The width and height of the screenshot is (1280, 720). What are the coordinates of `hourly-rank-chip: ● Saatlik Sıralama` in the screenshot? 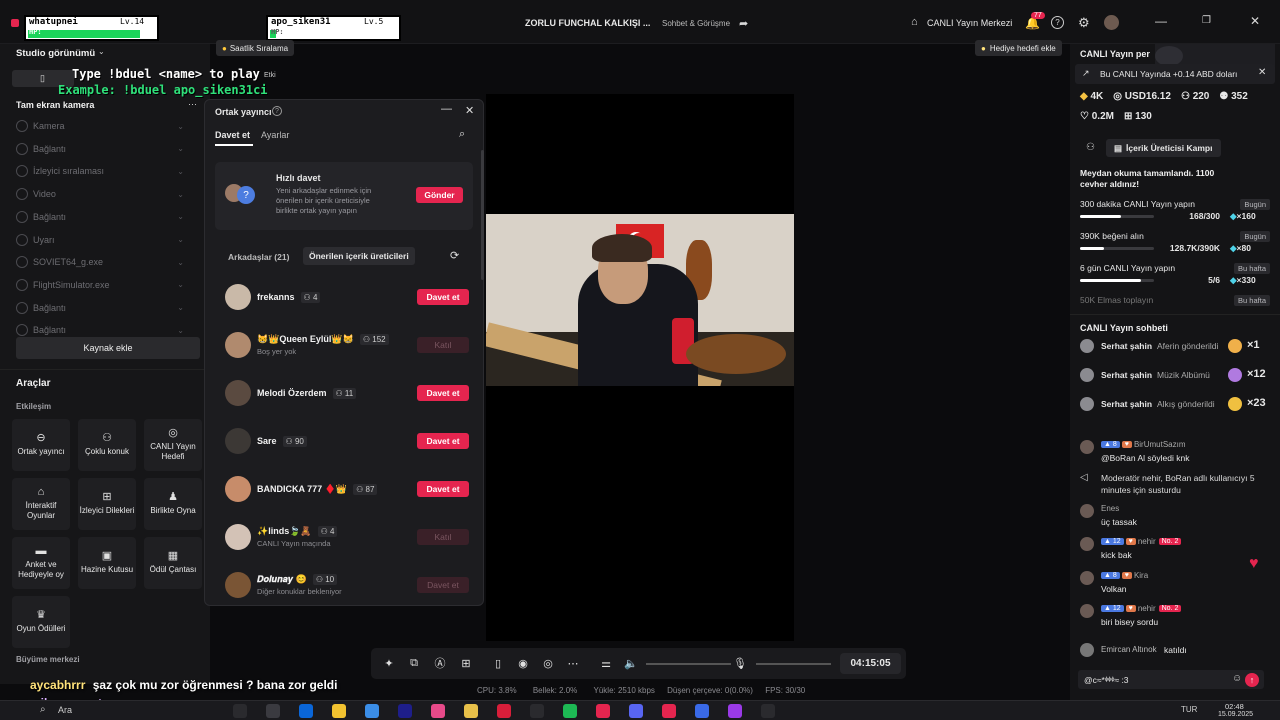 It's located at (255, 48).